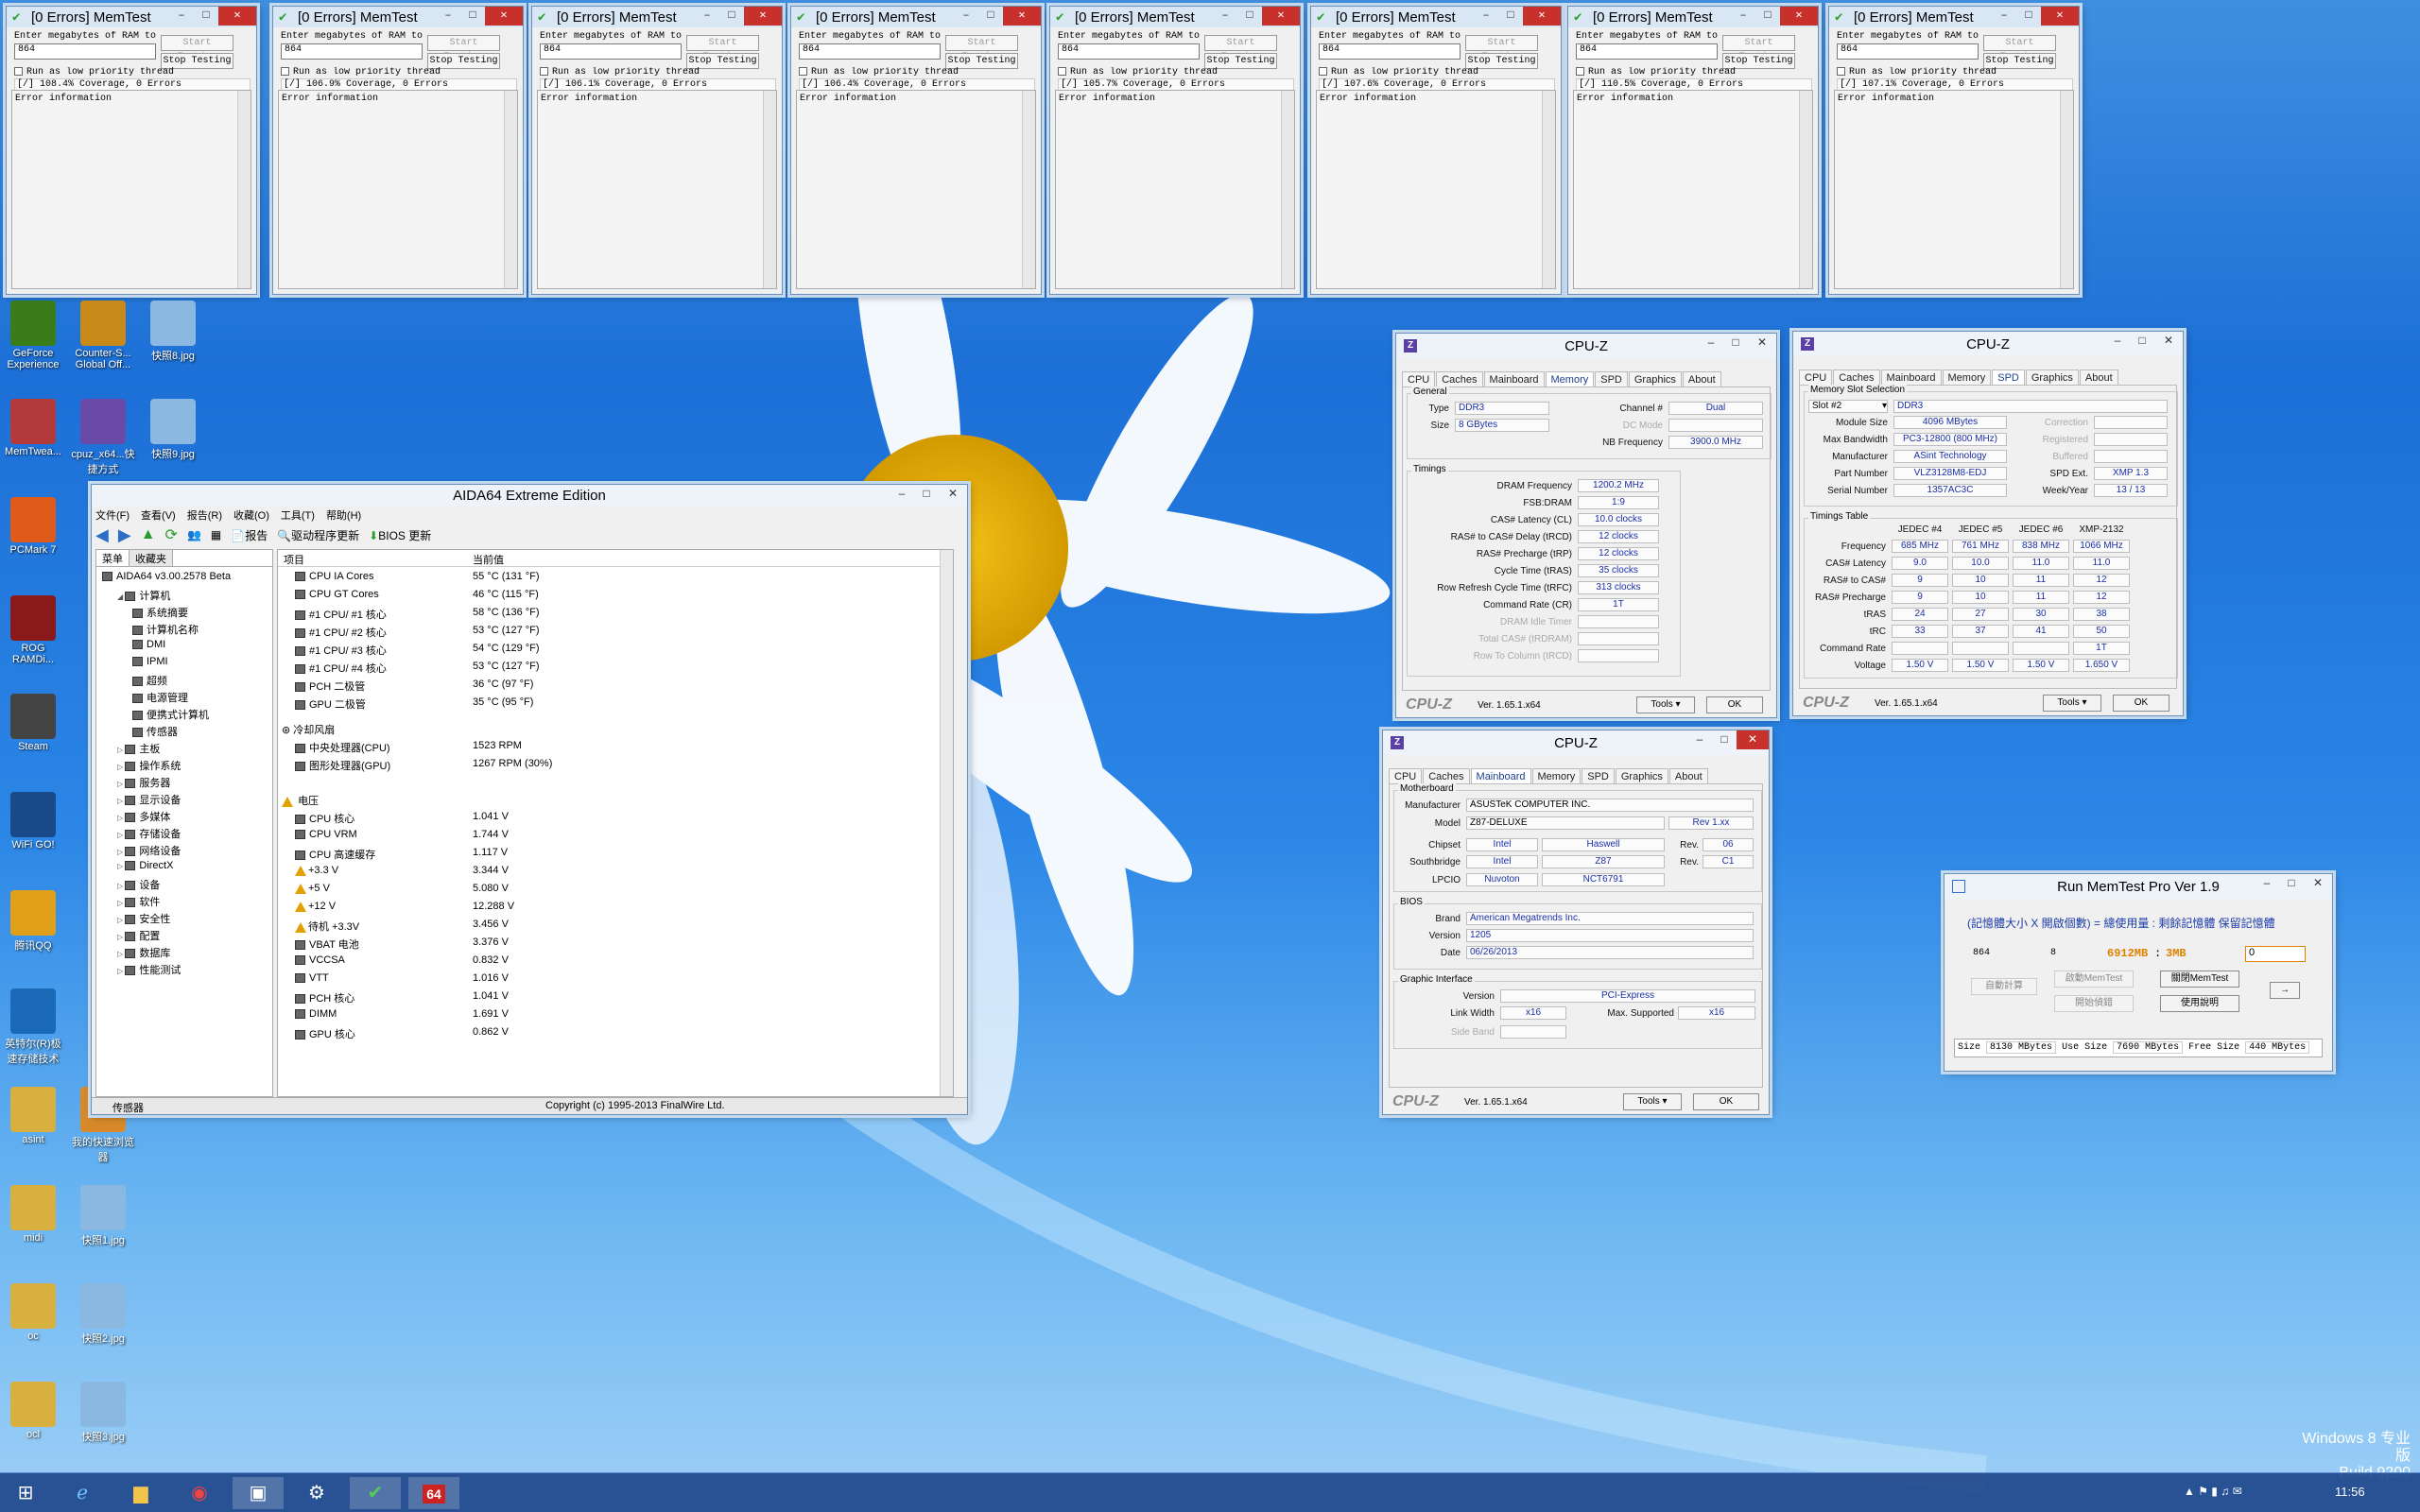 The height and width of the screenshot is (1512, 2420). Describe the element at coordinates (251, 515) in the screenshot. I see `menu-item: 收藏(O)` at that location.